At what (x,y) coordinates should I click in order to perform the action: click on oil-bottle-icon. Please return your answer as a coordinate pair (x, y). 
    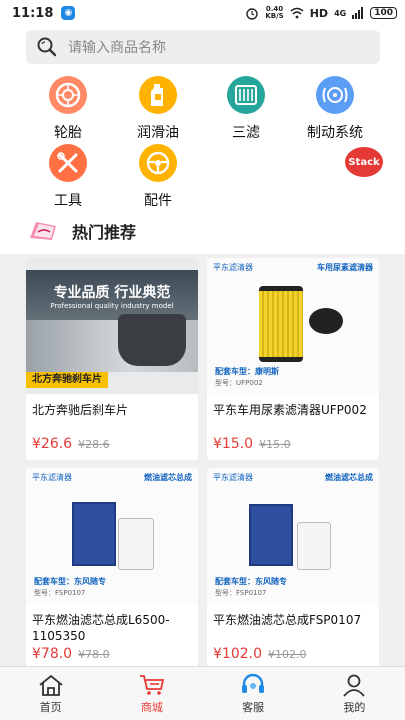
    Looking at the image, I should click on (158, 95).